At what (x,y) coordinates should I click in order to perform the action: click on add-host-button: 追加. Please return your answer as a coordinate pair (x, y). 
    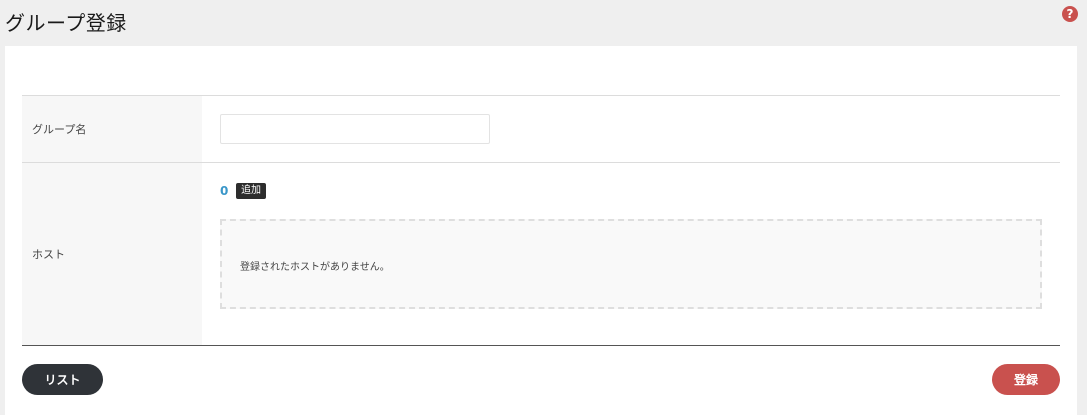
    Looking at the image, I should click on (251, 191).